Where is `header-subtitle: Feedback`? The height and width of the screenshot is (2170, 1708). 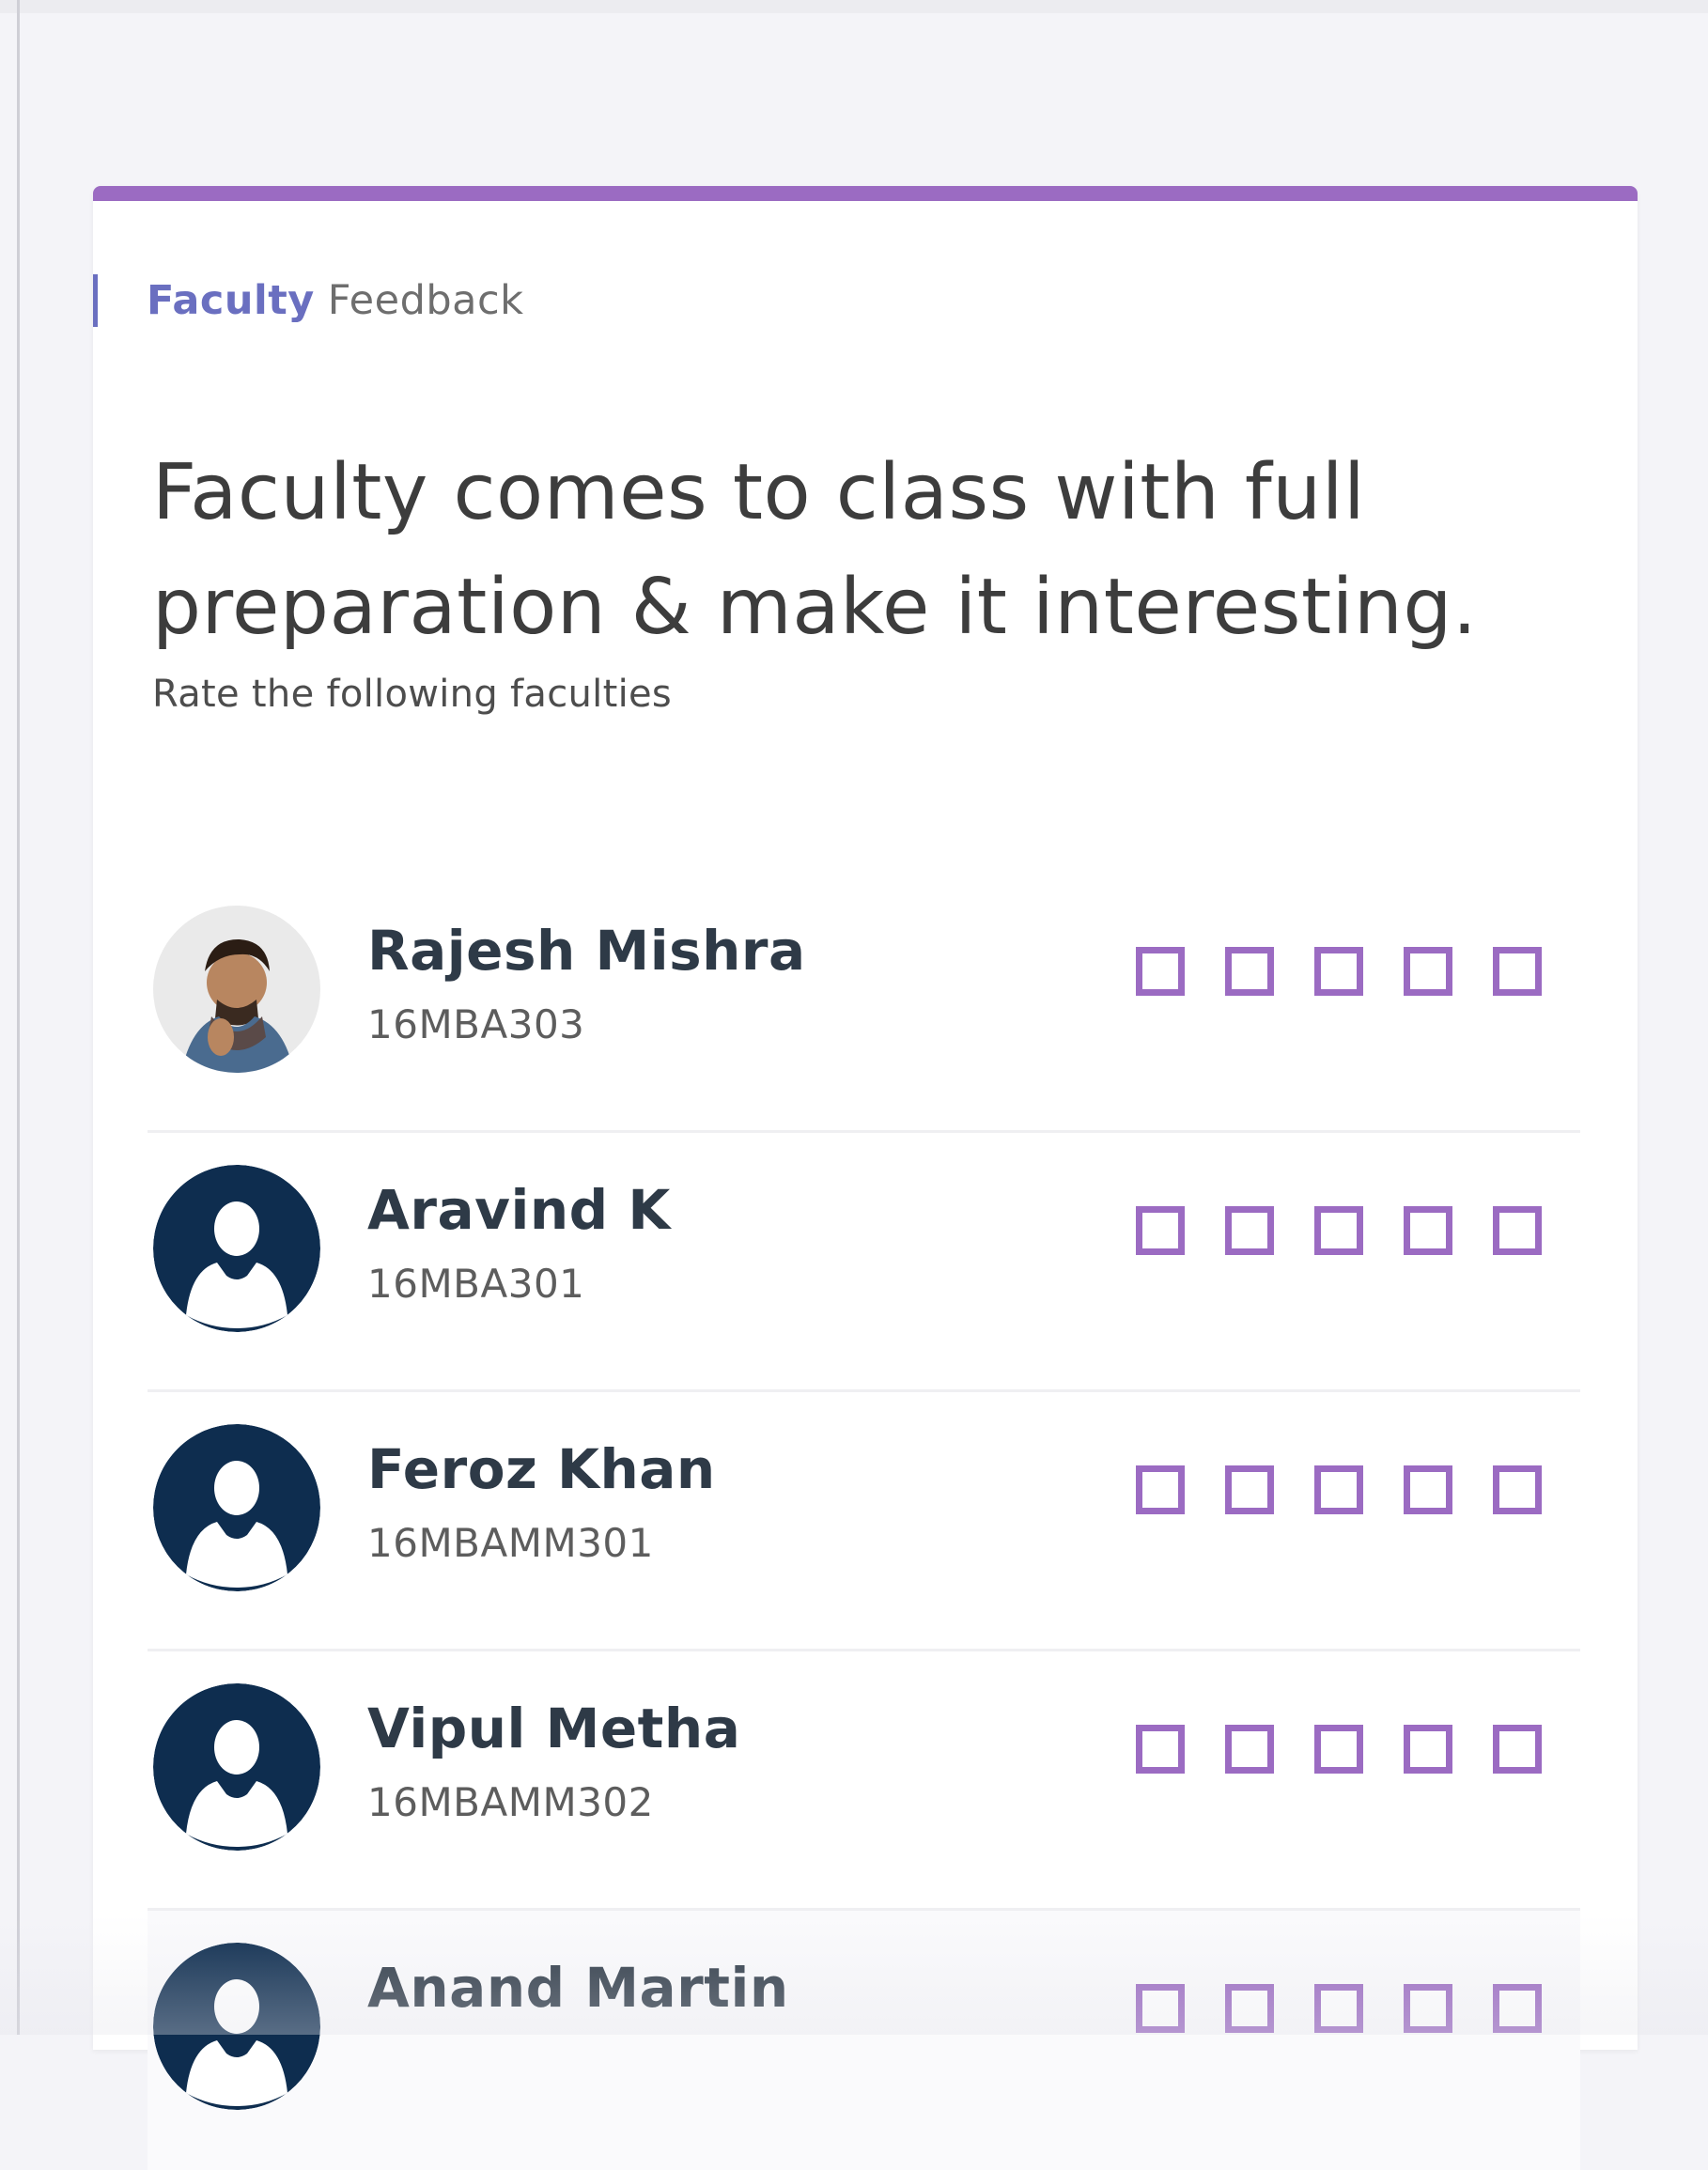
header-subtitle: Feedback is located at coordinates (425, 300).